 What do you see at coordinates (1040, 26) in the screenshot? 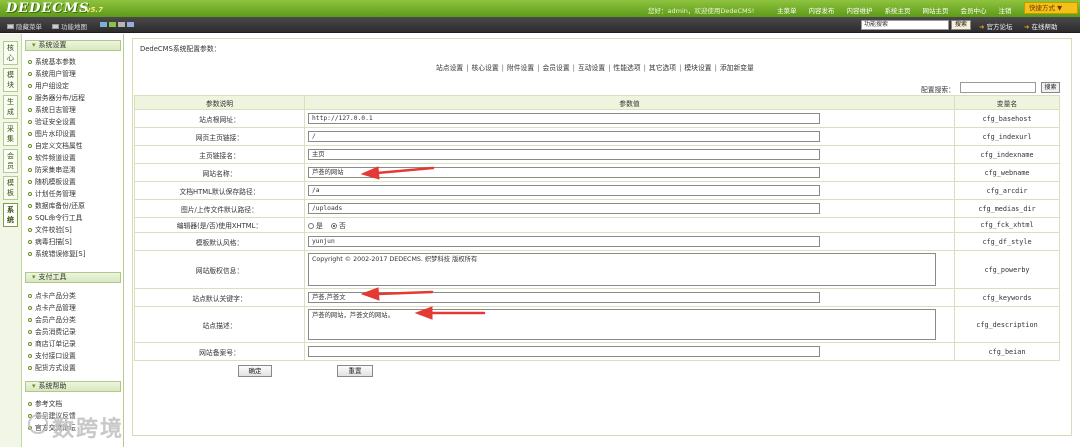
I see `help-link: ➜ 在线帮助` at bounding box center [1040, 26].